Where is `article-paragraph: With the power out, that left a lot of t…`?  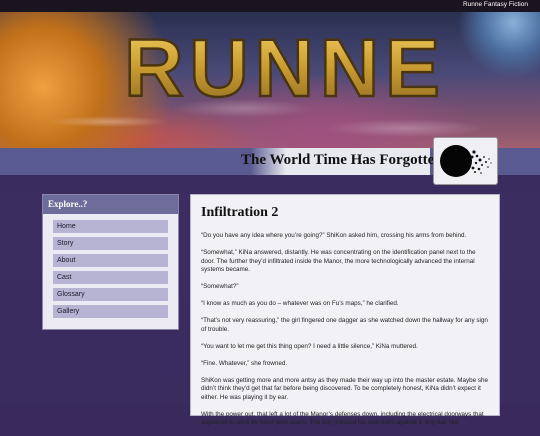 article-paragraph: With the power out, that left a lot of t… is located at coordinates (342, 418).